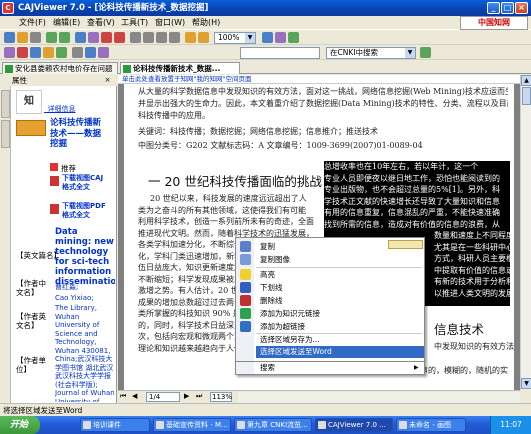 The width and height of the screenshot is (531, 434). Describe the element at coordinates (77, 52) in the screenshot. I see `image-select-icon` at that location.